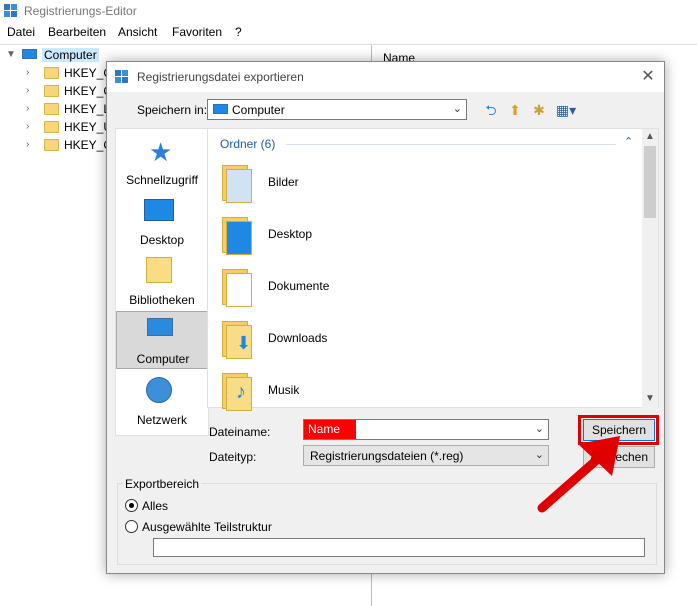 This screenshot has width=697, height=606. I want to click on group-header: Ordner (6), so click(247, 144).